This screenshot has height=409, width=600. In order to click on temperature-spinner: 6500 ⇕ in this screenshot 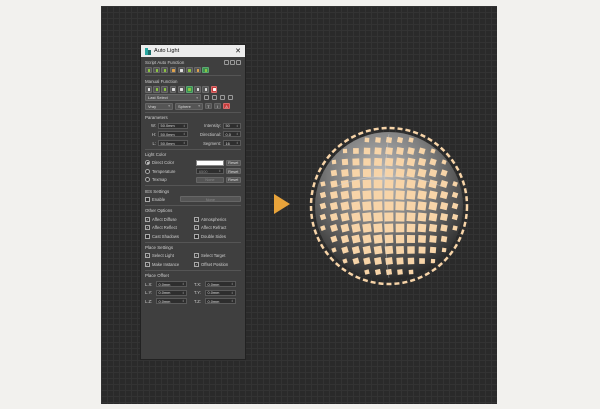, I will do `click(210, 171)`.